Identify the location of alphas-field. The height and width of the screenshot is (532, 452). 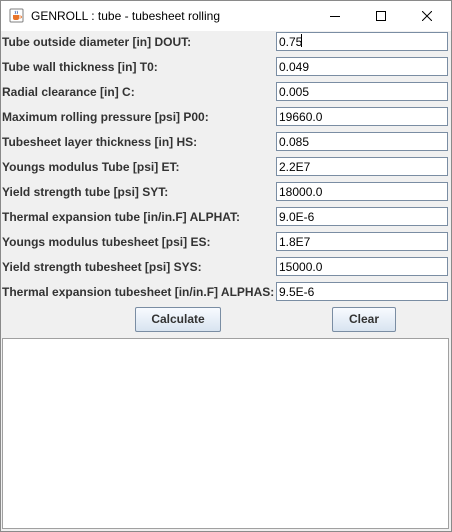
(362, 291).